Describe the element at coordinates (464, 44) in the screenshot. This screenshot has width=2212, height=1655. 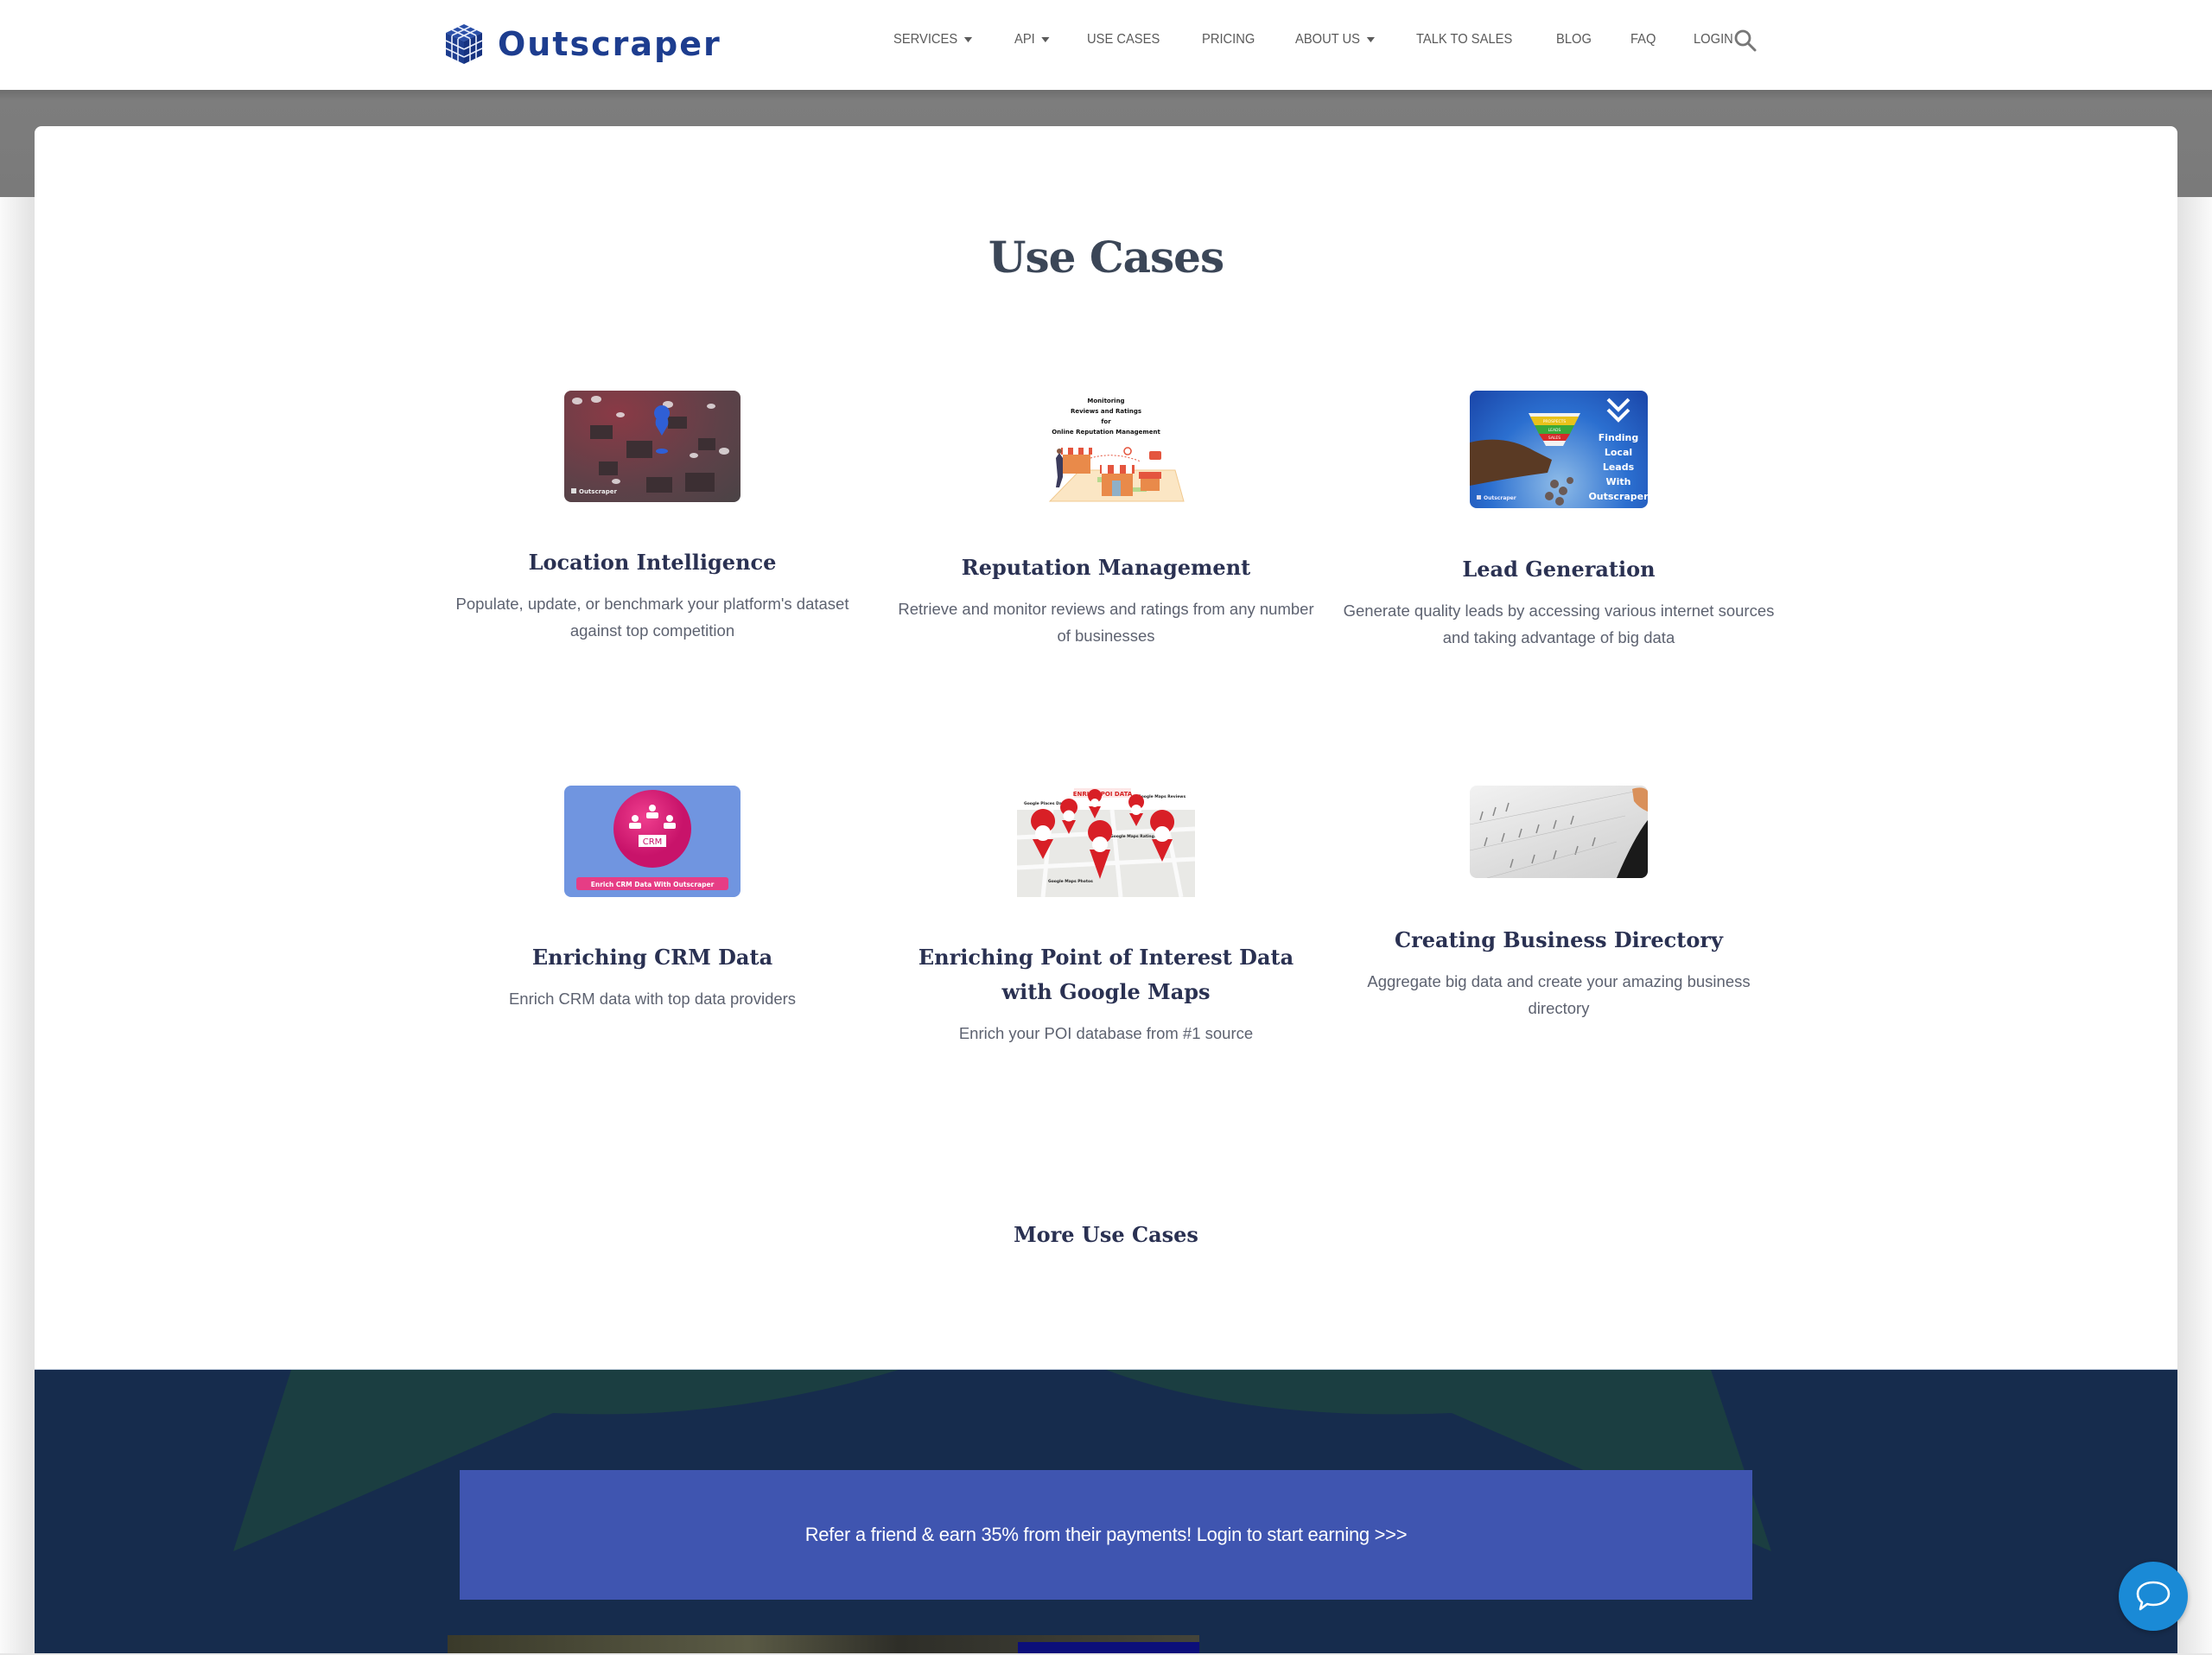
I see `cube-logo-icon` at that location.